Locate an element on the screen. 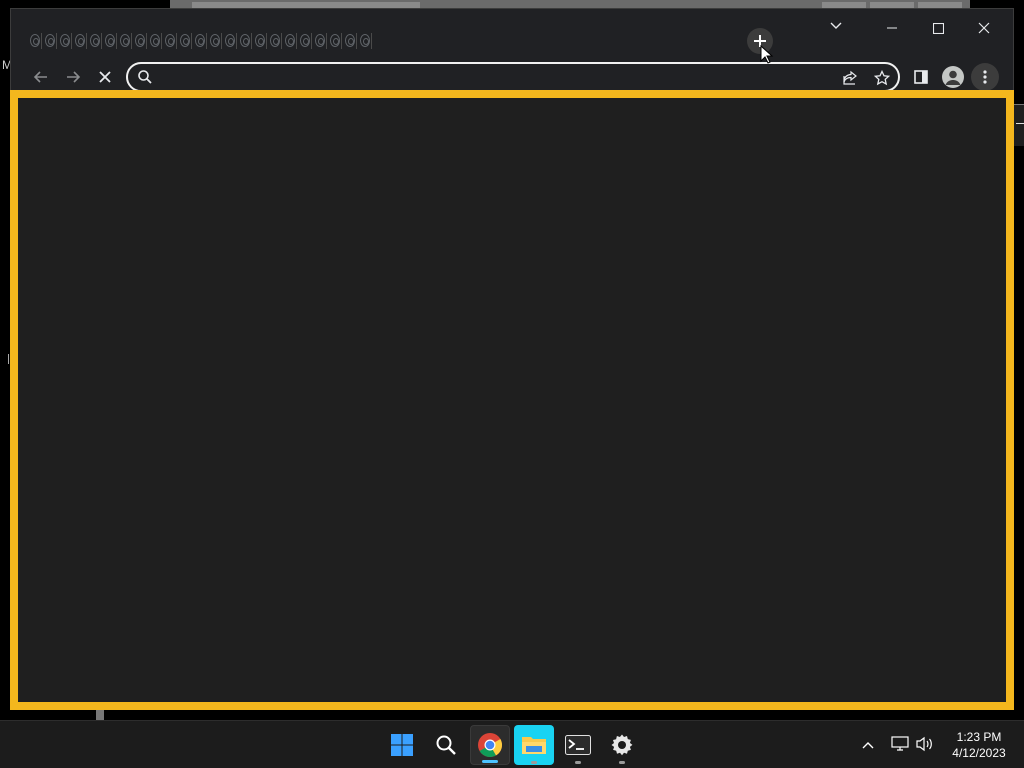  tab-strip is located at coordinates (512, 34).